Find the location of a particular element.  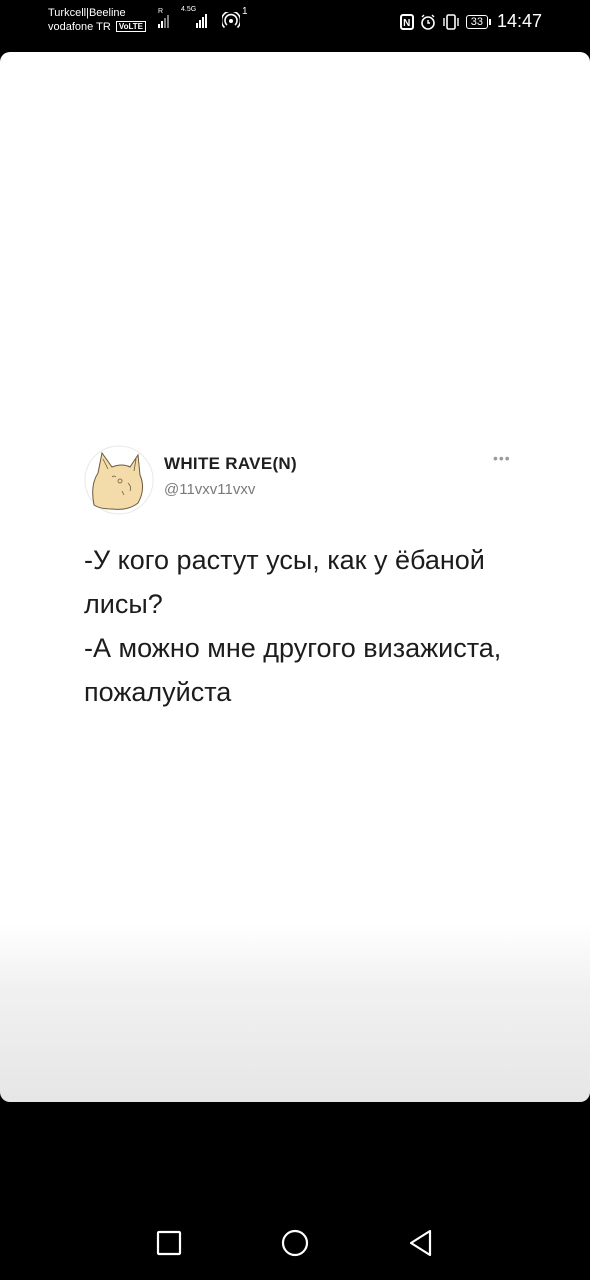

tweet-display-name: WHITE RAVE(N) is located at coordinates (230, 463).